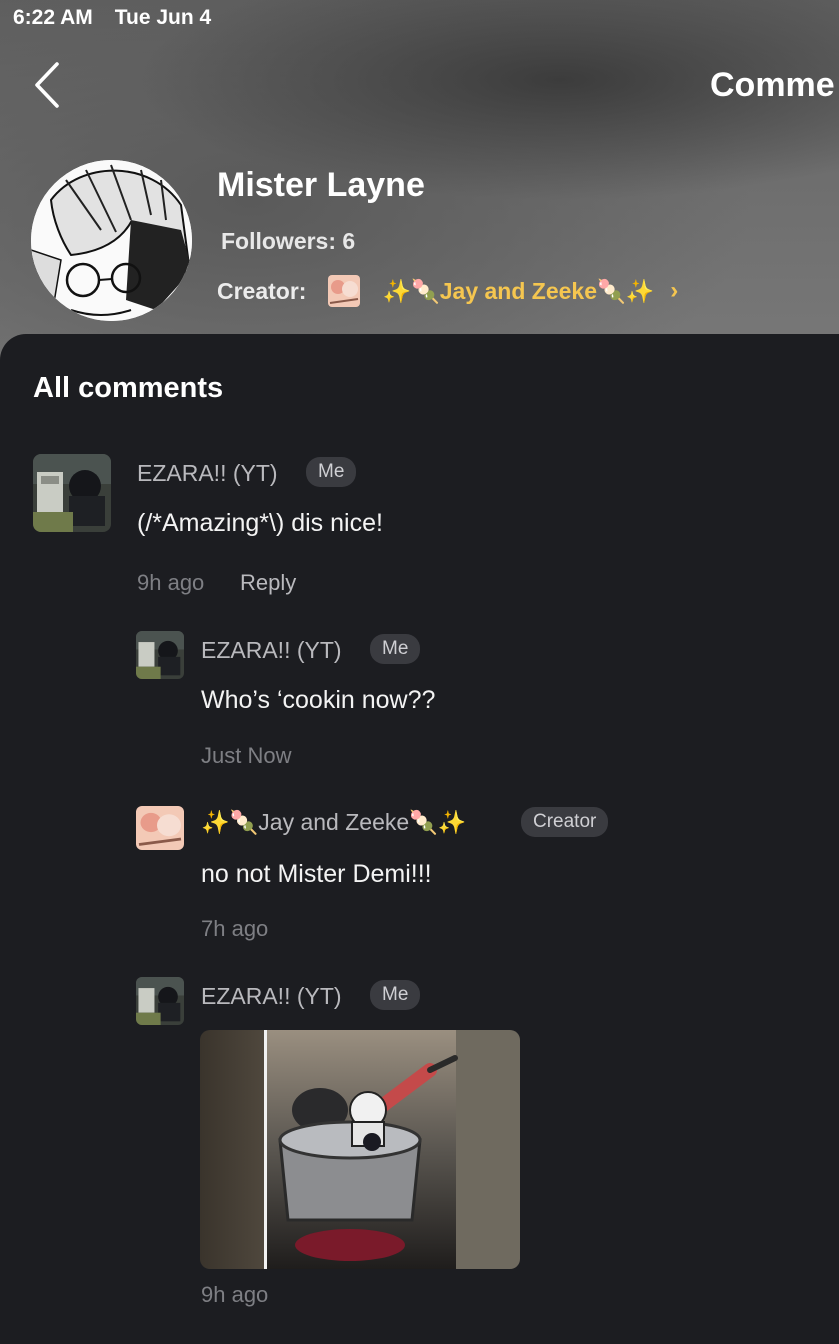 Image resolution: width=839 pixels, height=1344 pixels. I want to click on followers-count: Followers: 6, so click(288, 241).